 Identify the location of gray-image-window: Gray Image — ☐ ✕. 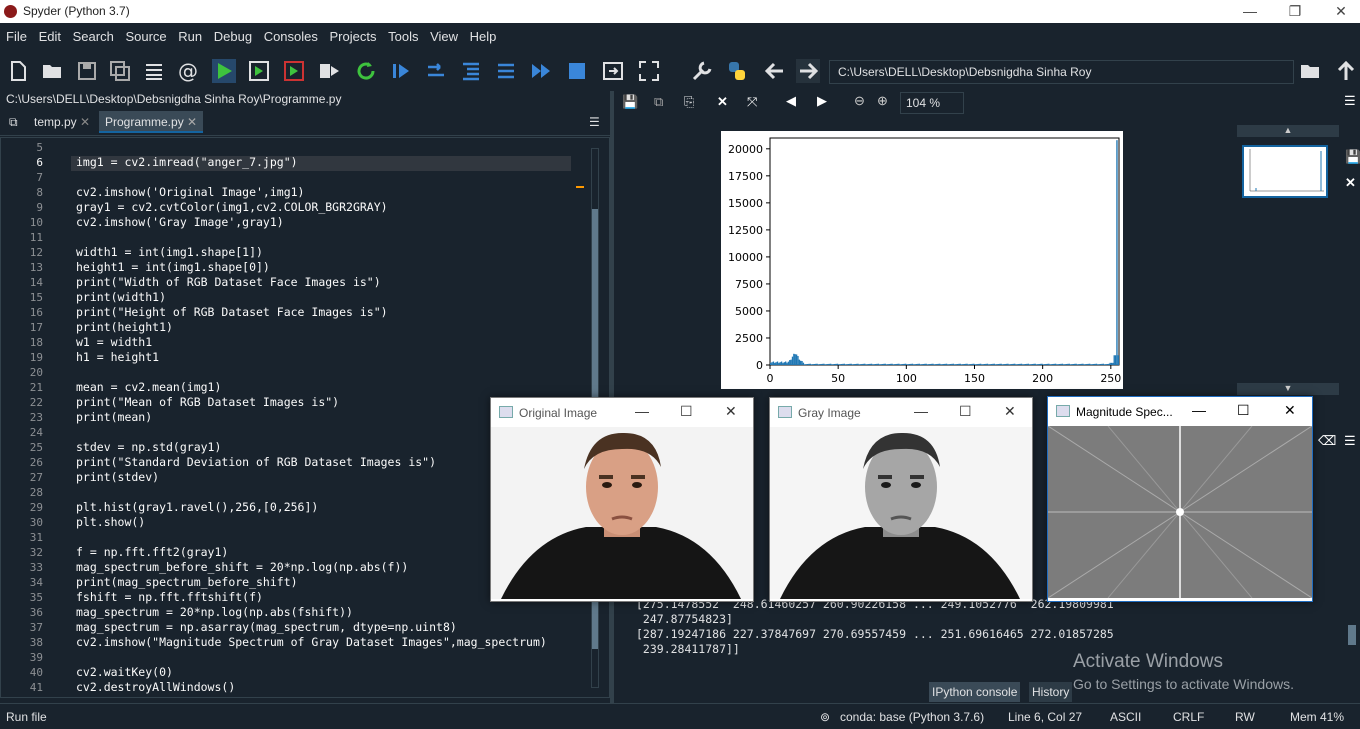
(901, 499).